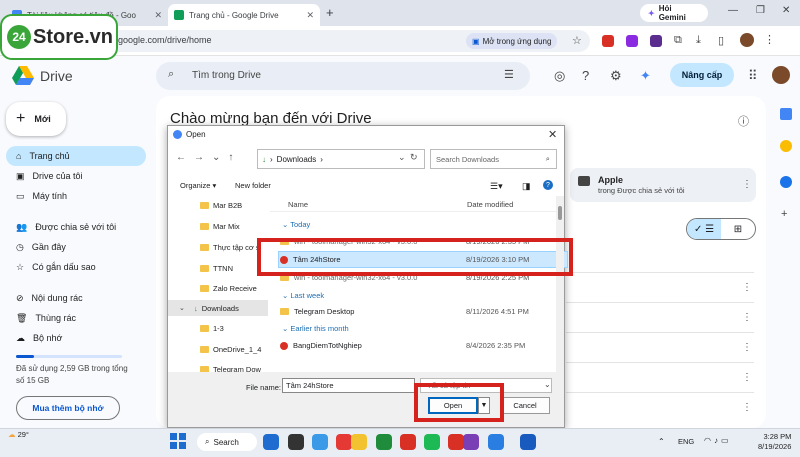 The height and width of the screenshot is (457, 800). What do you see at coordinates (76, 298) in the screenshot?
I see `nav-spam: ⊘ Nội dung rác` at bounding box center [76, 298].